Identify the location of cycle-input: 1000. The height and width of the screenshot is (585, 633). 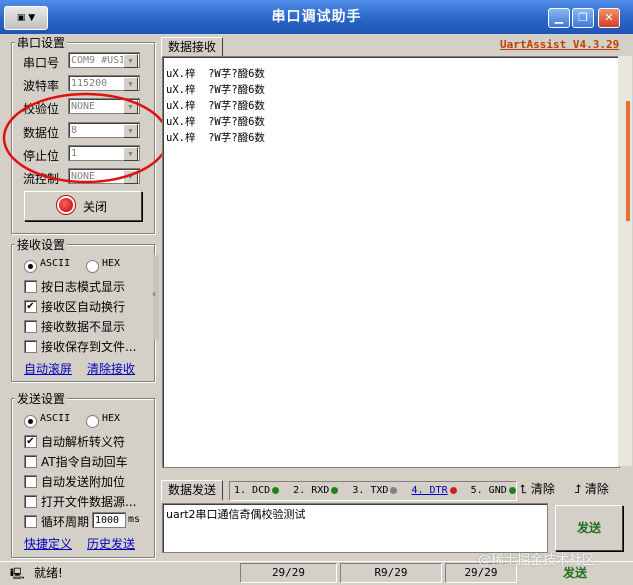
(109, 520).